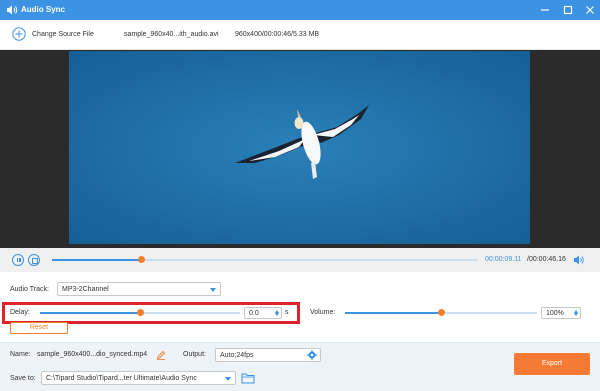 Image resolution: width=600 pixels, height=391 pixels. I want to click on volume-label: Volume:, so click(323, 312).